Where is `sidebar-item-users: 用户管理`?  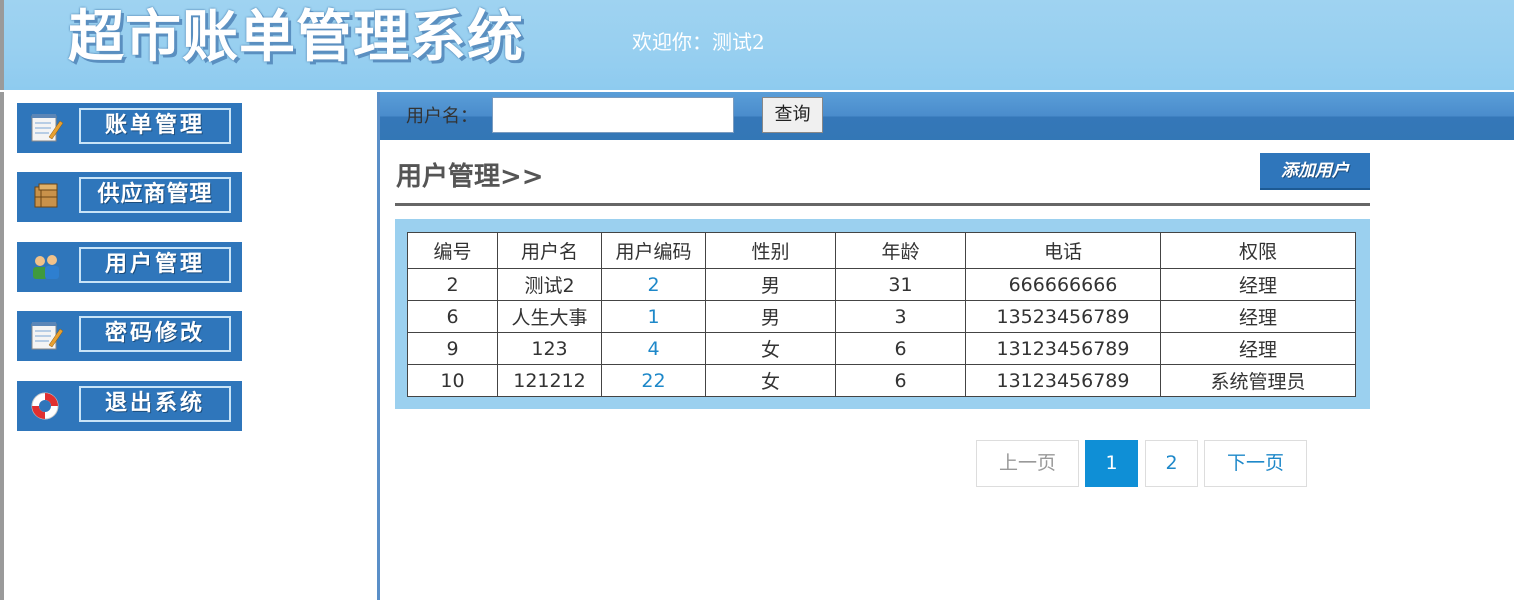 sidebar-item-users: 用户管理 is located at coordinates (129, 267).